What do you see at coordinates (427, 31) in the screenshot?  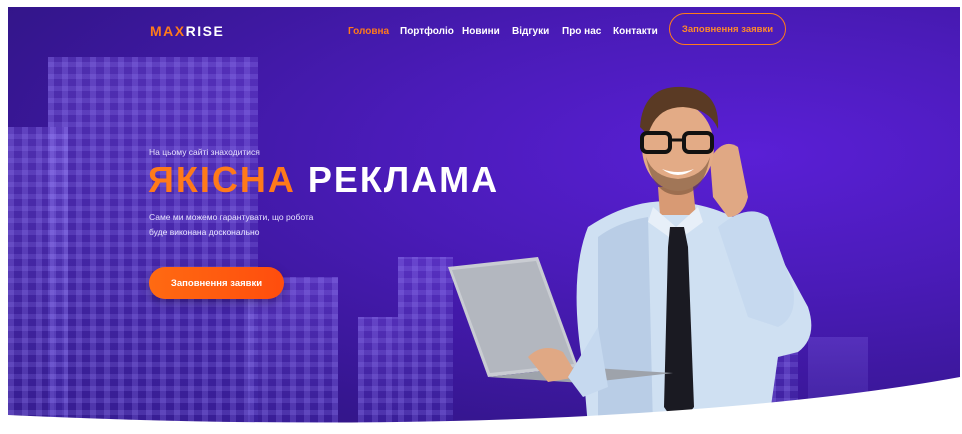 I see `nav-item-portfolio: Портфоліо` at bounding box center [427, 31].